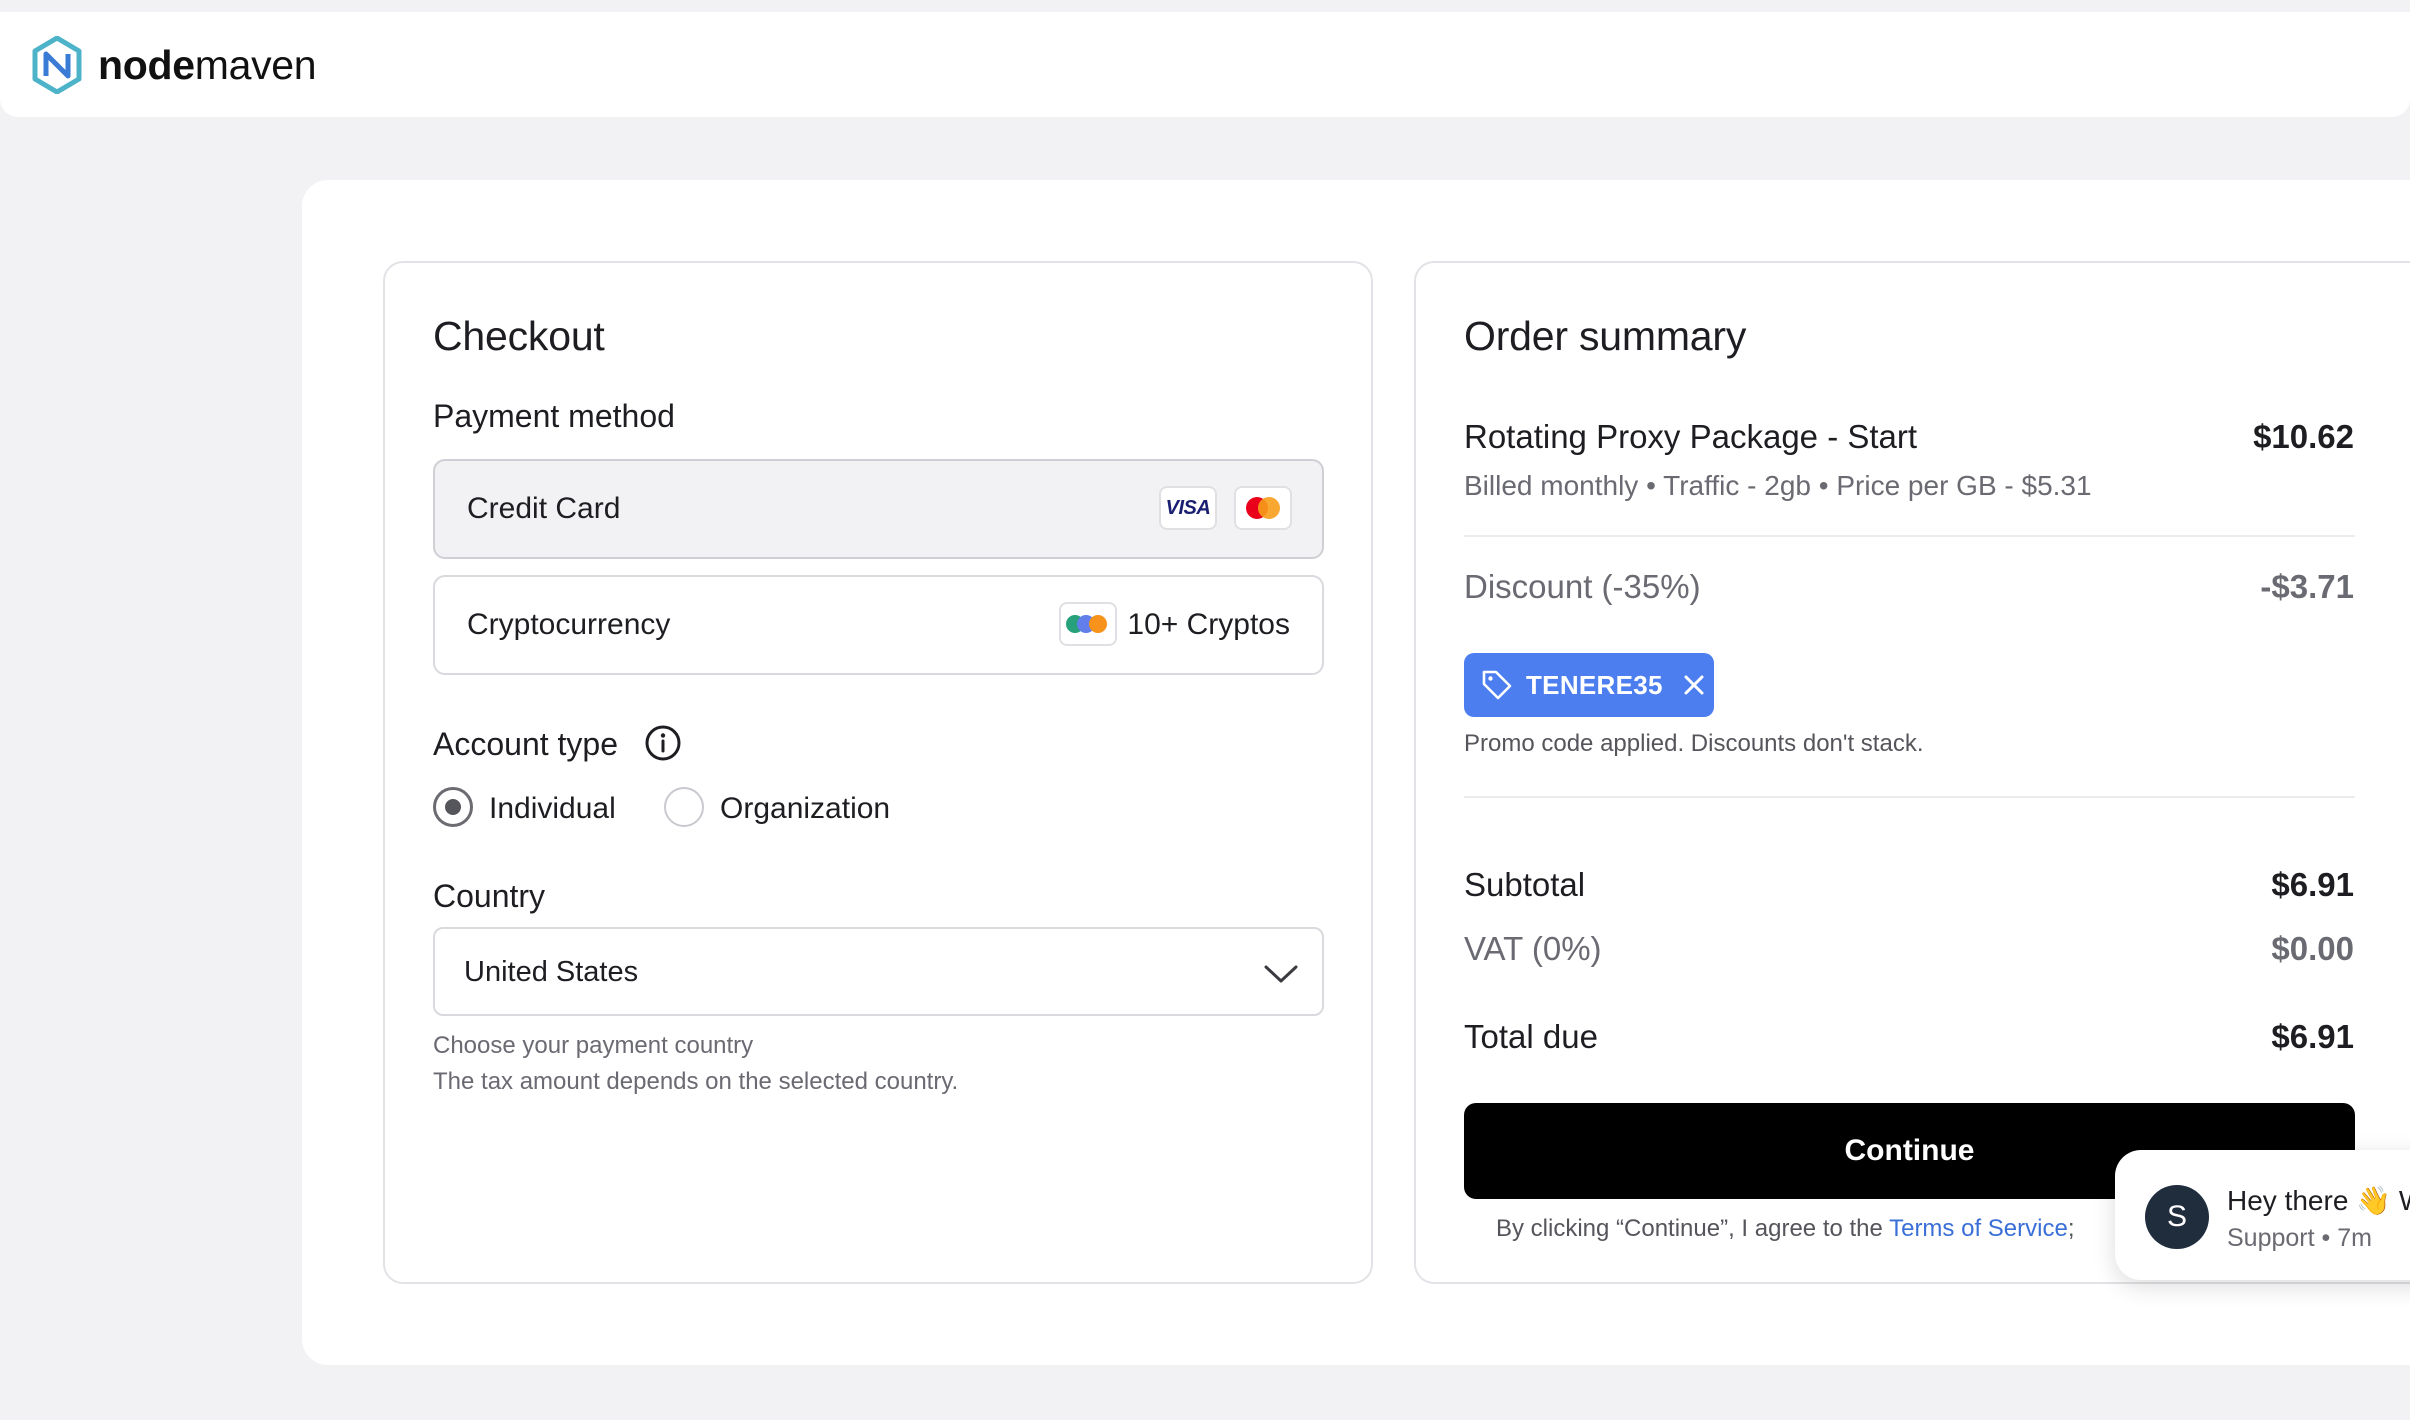 The image size is (2410, 1420). What do you see at coordinates (569, 624) in the screenshot?
I see `payment-option-label: Cryptocurrency` at bounding box center [569, 624].